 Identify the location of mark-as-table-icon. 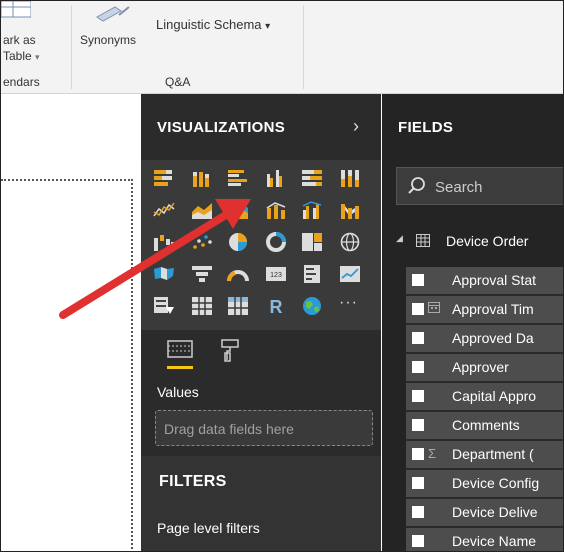
(16, 12).